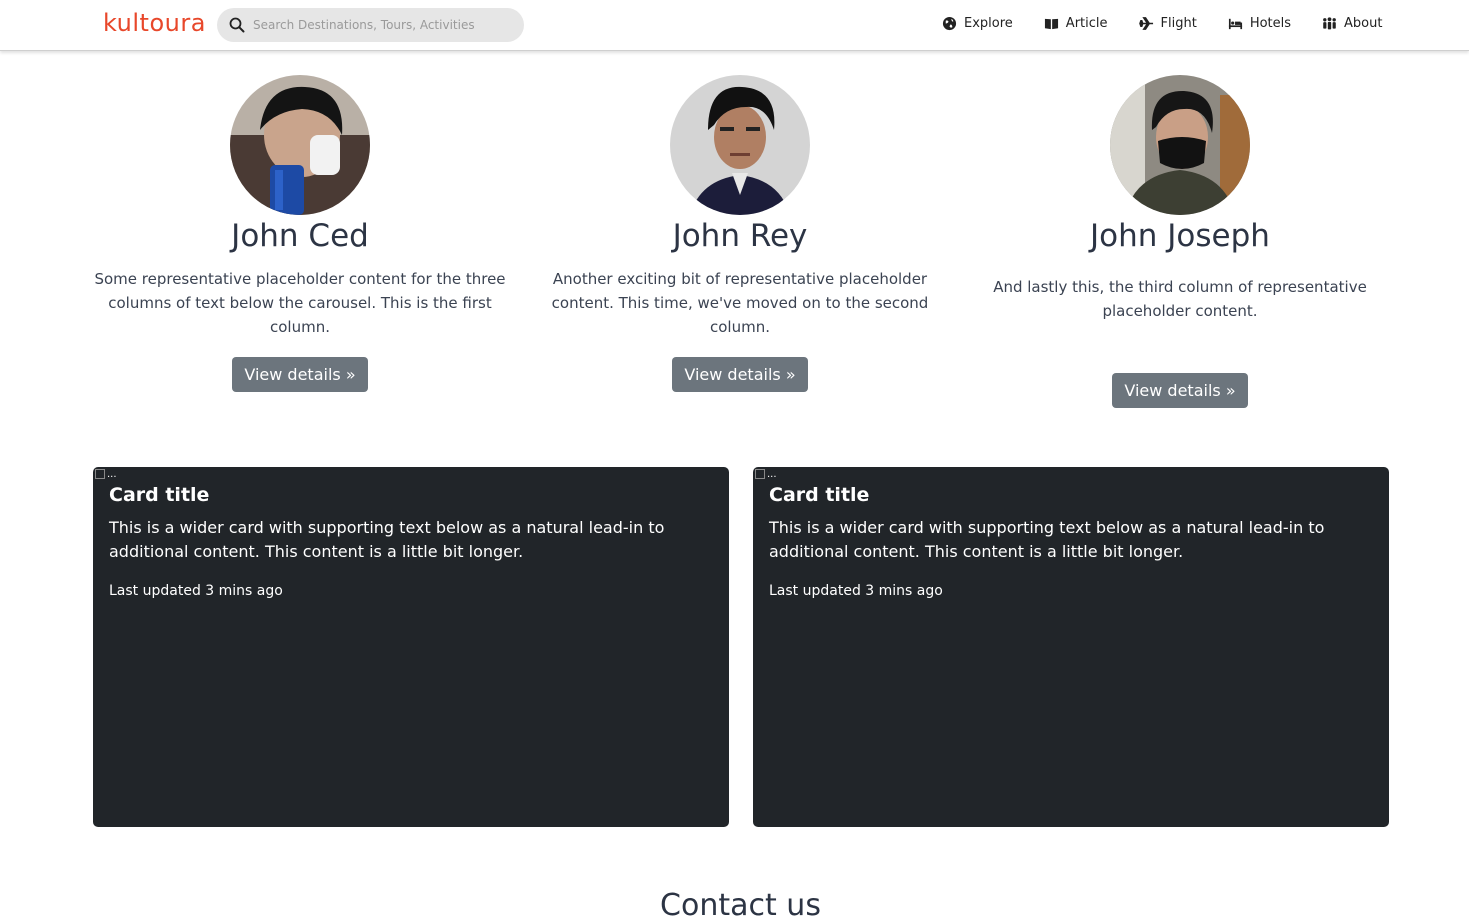 Image resolution: width=1469 pixels, height=924 pixels. I want to click on nav-article: Article, so click(1076, 23).